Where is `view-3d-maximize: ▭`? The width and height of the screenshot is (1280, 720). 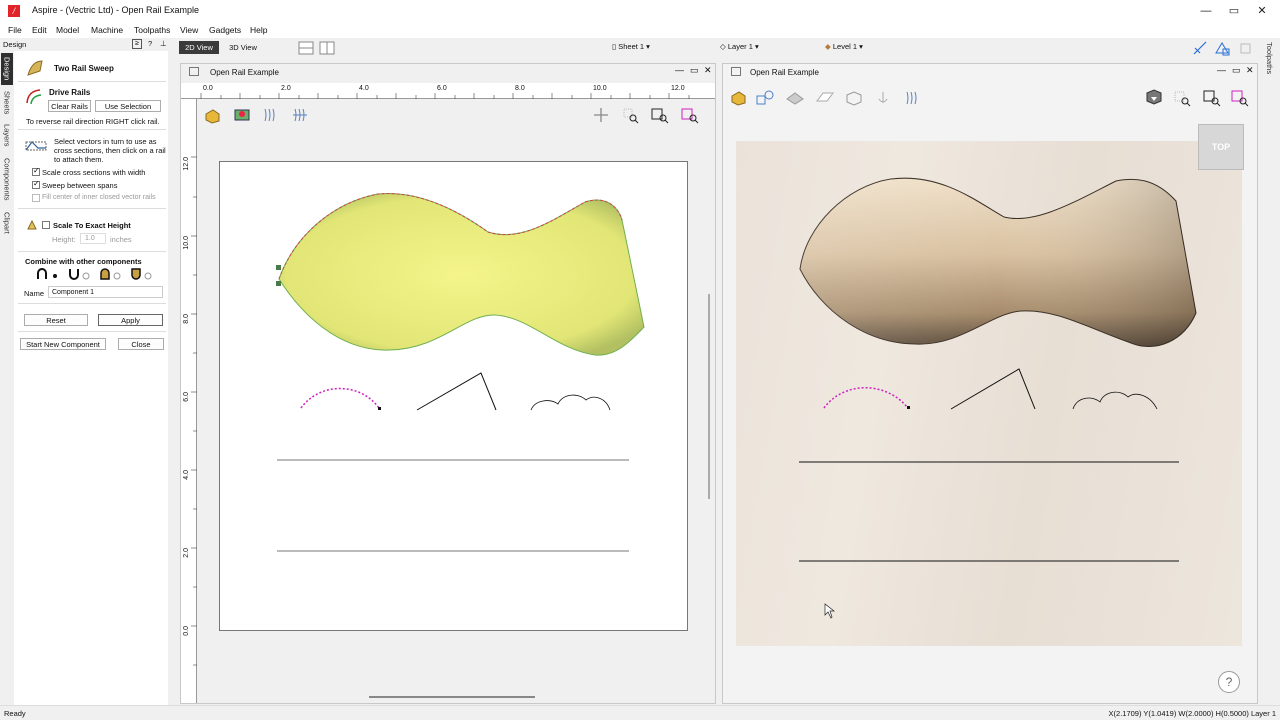 view-3d-maximize: ▭ is located at coordinates (1236, 70).